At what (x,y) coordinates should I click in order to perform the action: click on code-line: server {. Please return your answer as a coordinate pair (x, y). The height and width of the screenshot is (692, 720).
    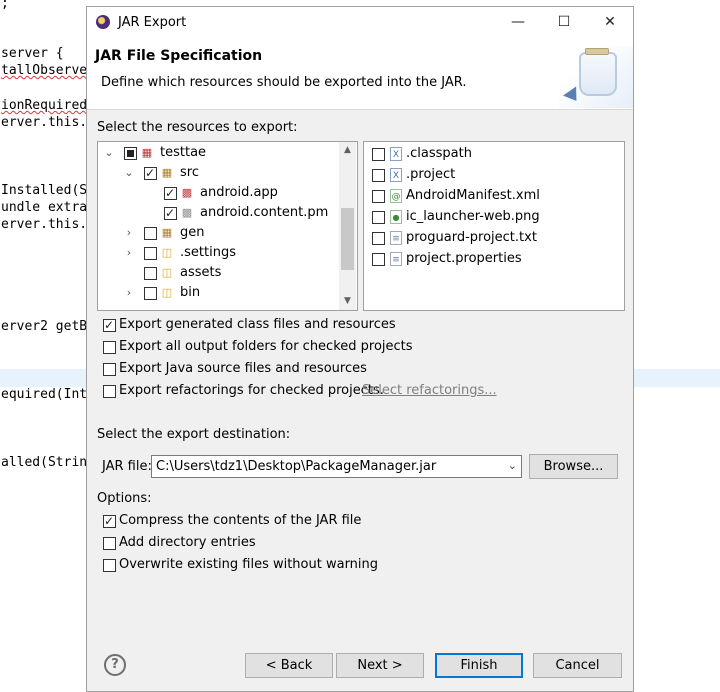
    Looking at the image, I should click on (32, 53).